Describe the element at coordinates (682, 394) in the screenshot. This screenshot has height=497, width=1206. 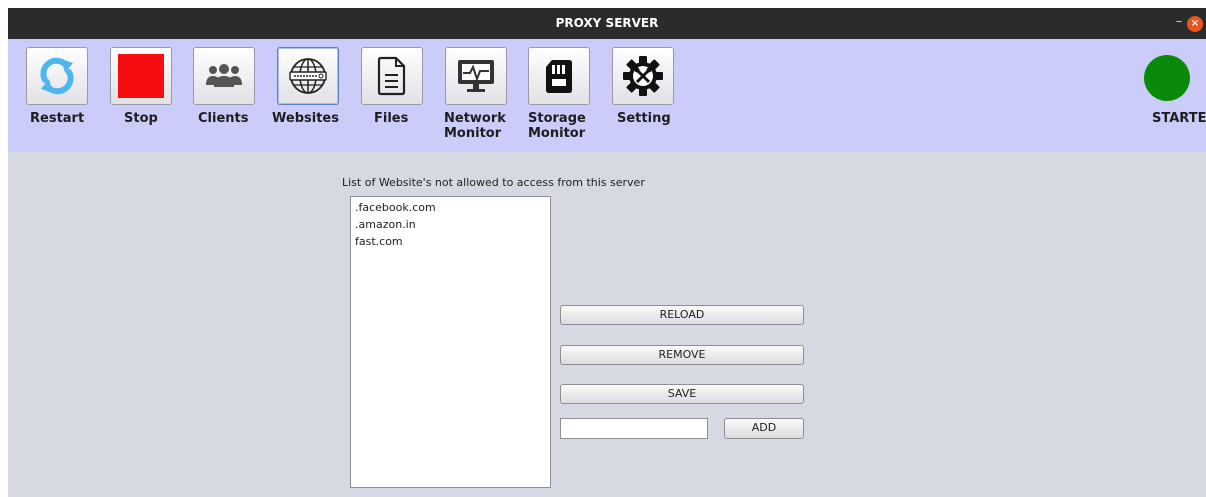
I see `save-button: SAVE` at that location.